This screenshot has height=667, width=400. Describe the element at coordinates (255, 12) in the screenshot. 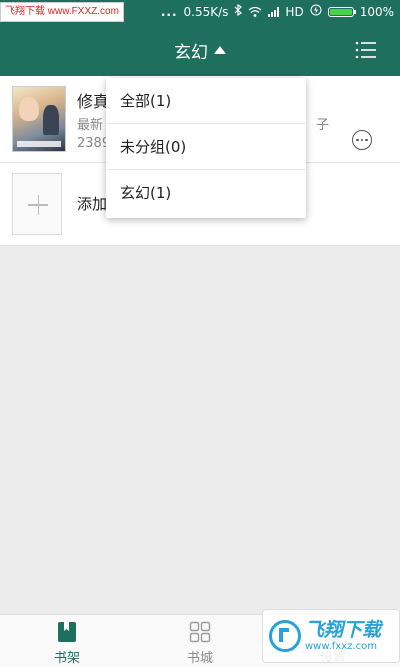

I see `wifi-icon` at that location.